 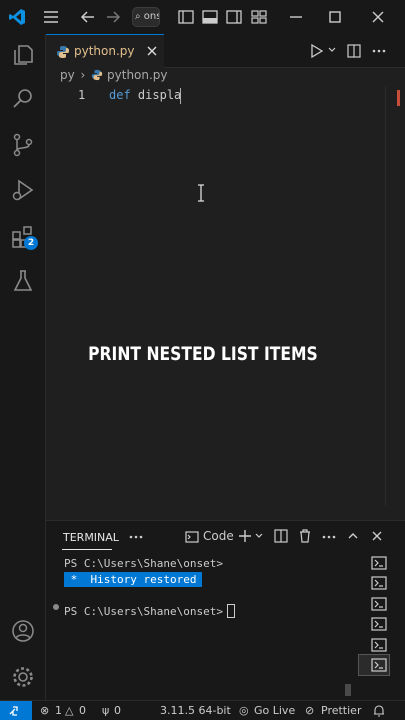 I want to click on title-bar: ⌕ ons, so click(x=202, y=17).